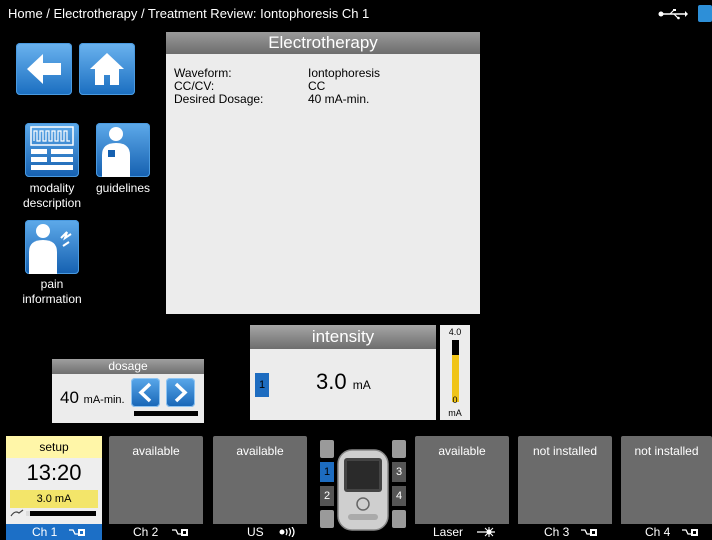 Image resolution: width=712 pixels, height=540 pixels. I want to click on channel-1-label: Ch 1, so click(45, 532).